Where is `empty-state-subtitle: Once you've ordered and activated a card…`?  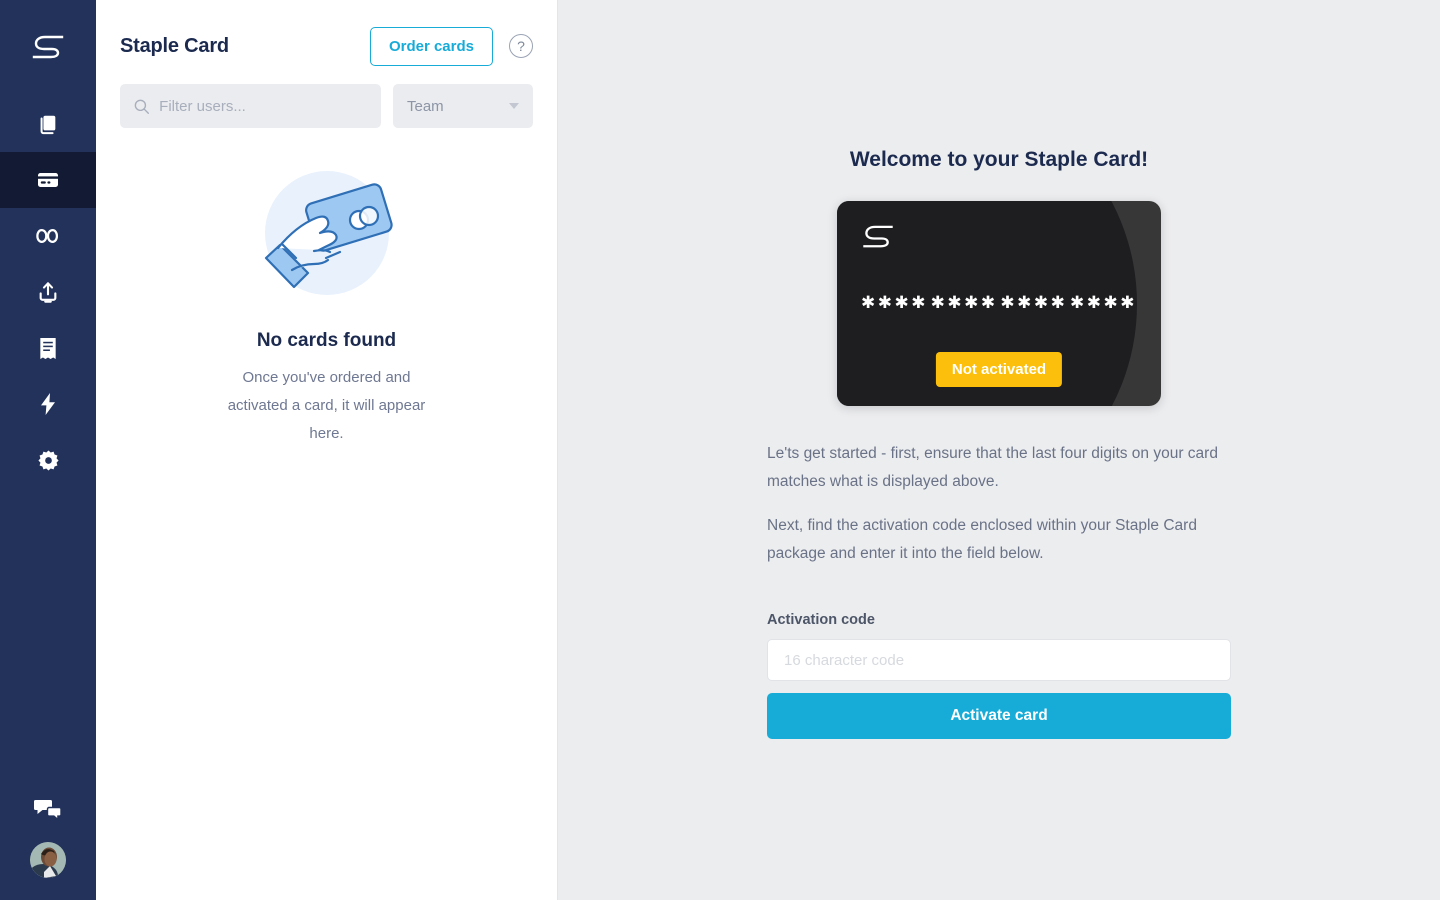 empty-state-subtitle: Once you've ordered and activated a card… is located at coordinates (326, 405).